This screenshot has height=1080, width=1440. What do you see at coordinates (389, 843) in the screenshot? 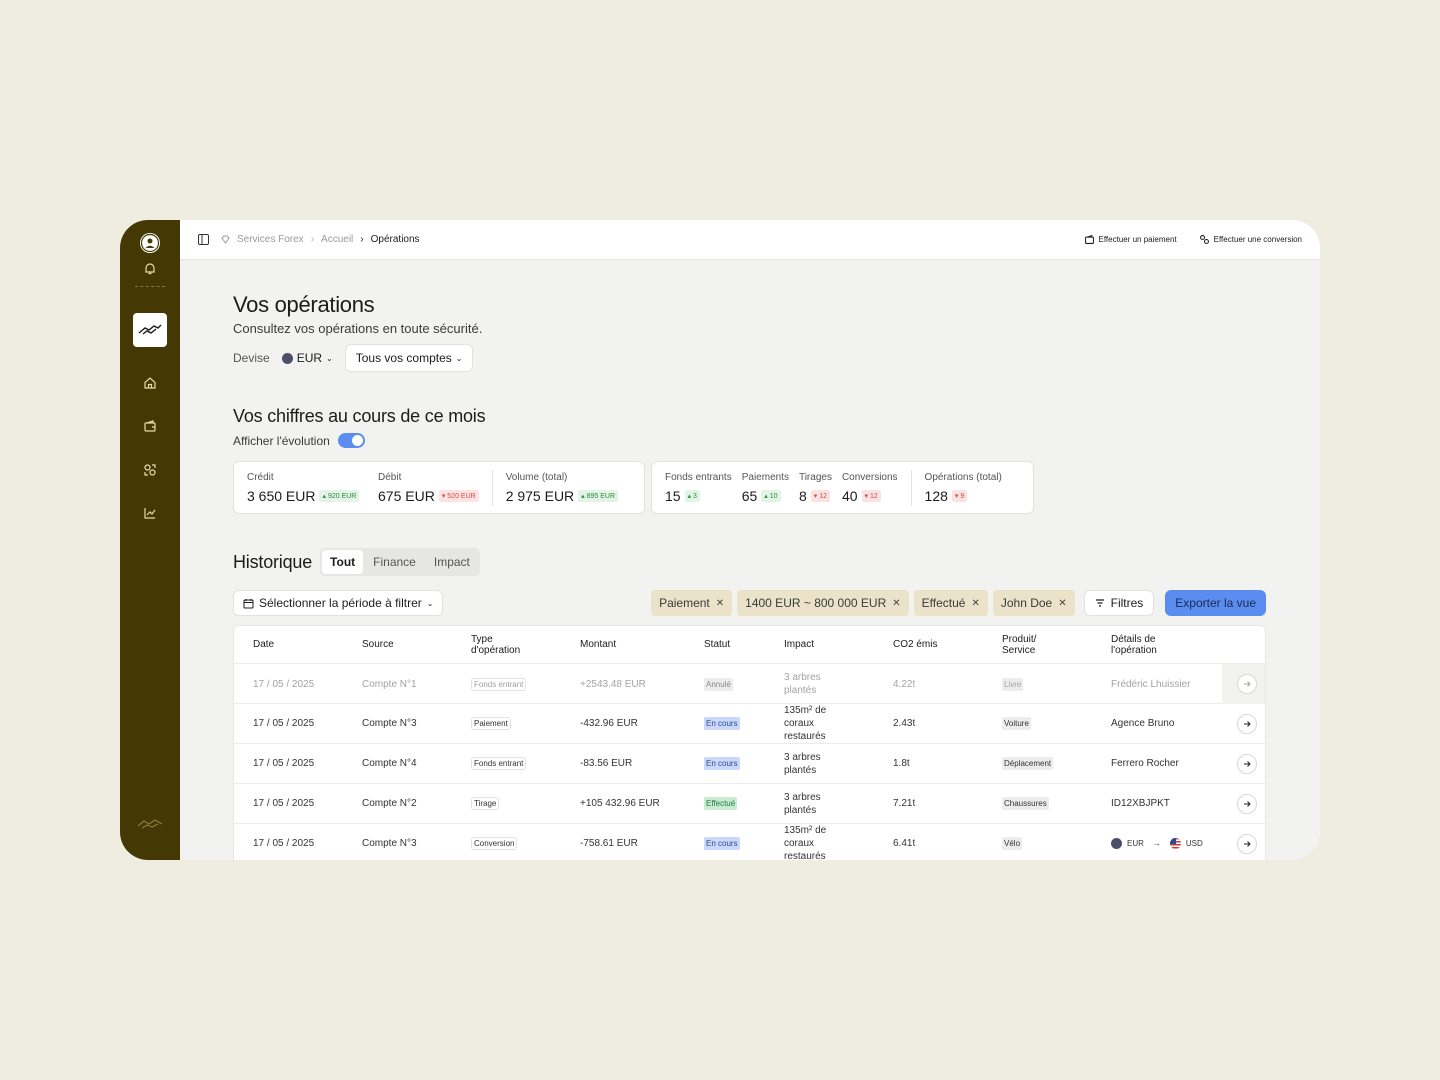
I see `cell-source: Compte N°3` at bounding box center [389, 843].